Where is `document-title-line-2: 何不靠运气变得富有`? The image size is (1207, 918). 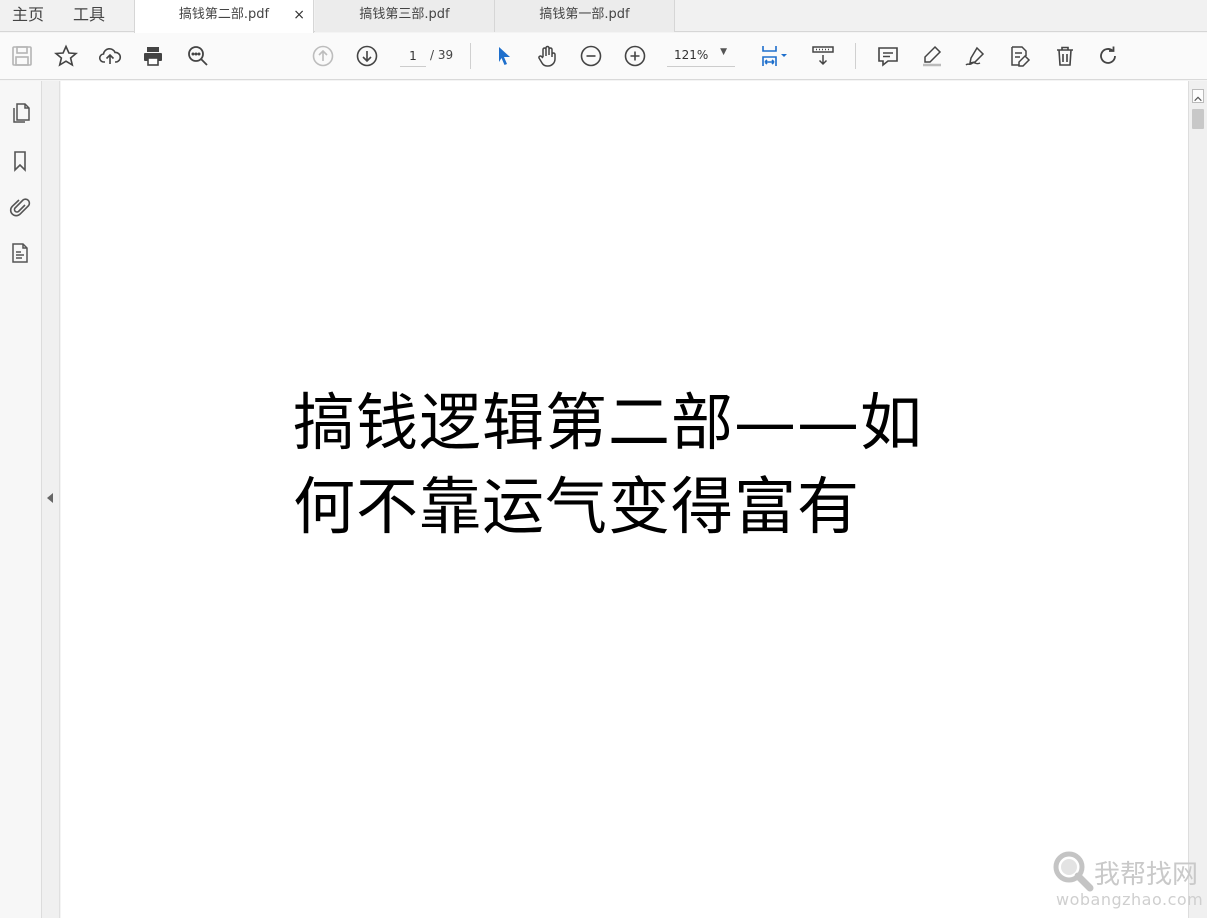
document-title-line-2: 何不靠运气变得富有 is located at coordinates (577, 506).